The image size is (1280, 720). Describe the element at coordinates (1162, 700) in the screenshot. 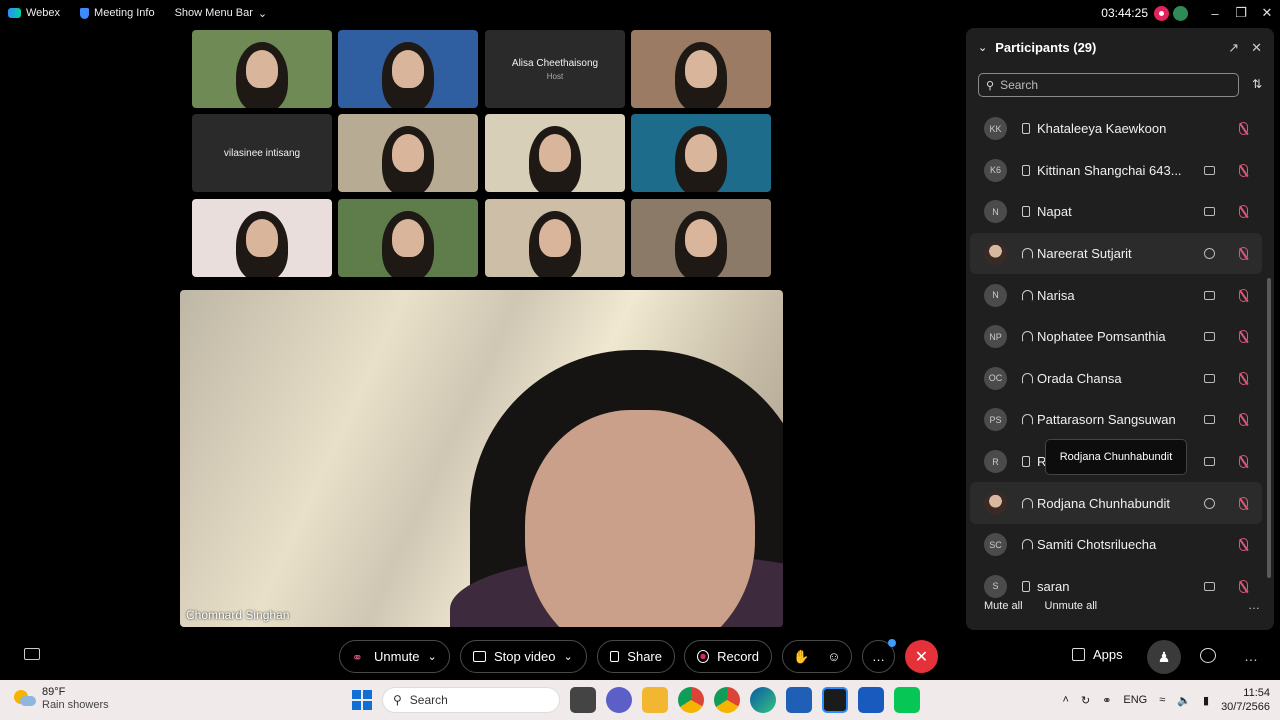

I see `wifi-icon: ≈` at that location.